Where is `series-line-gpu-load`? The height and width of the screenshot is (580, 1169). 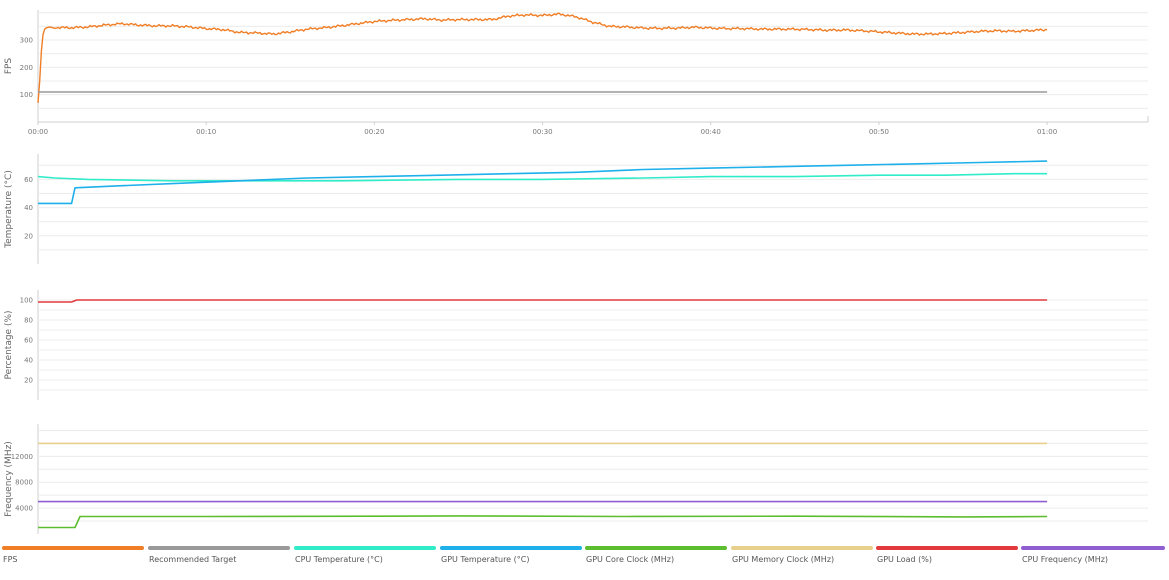
series-line-gpu-load is located at coordinates (543, 301).